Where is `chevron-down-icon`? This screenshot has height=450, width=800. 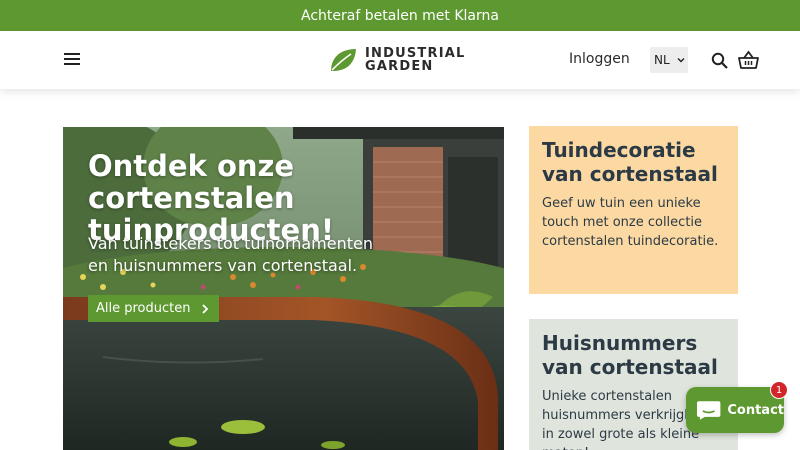
chevron-down-icon is located at coordinates (681, 60).